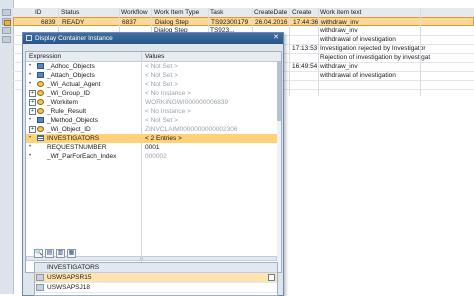  I want to click on tree-node: • REQUESTNUMBER 0001, so click(153, 147).